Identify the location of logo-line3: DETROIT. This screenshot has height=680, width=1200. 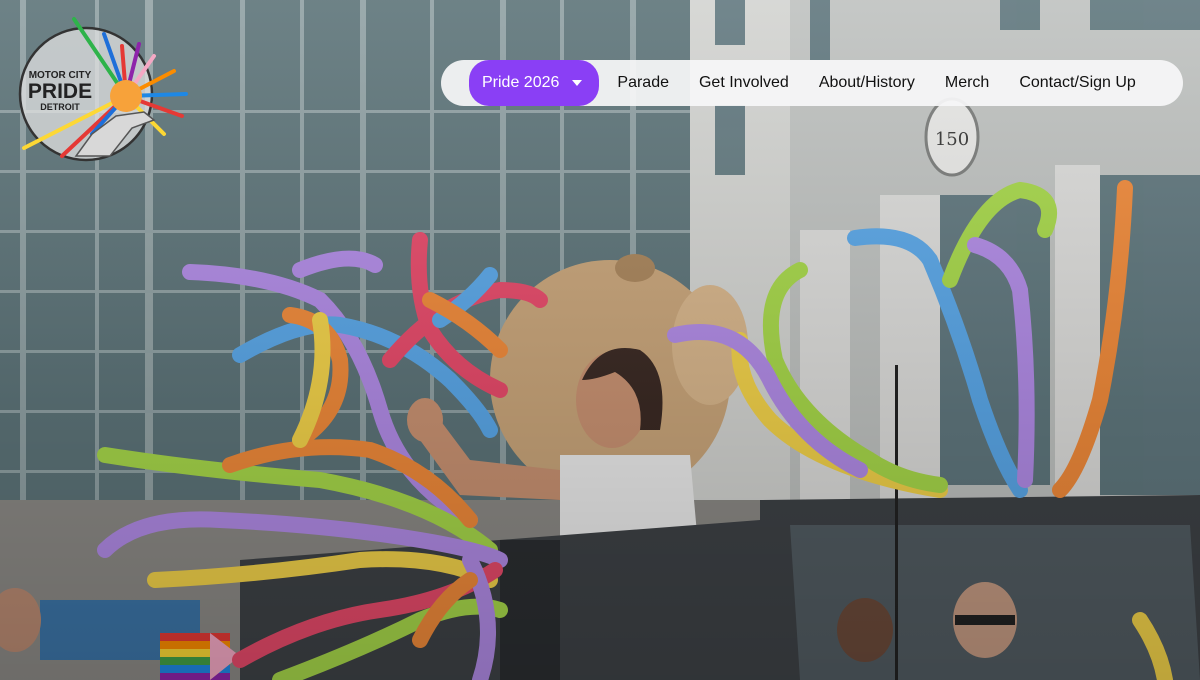
(60, 107).